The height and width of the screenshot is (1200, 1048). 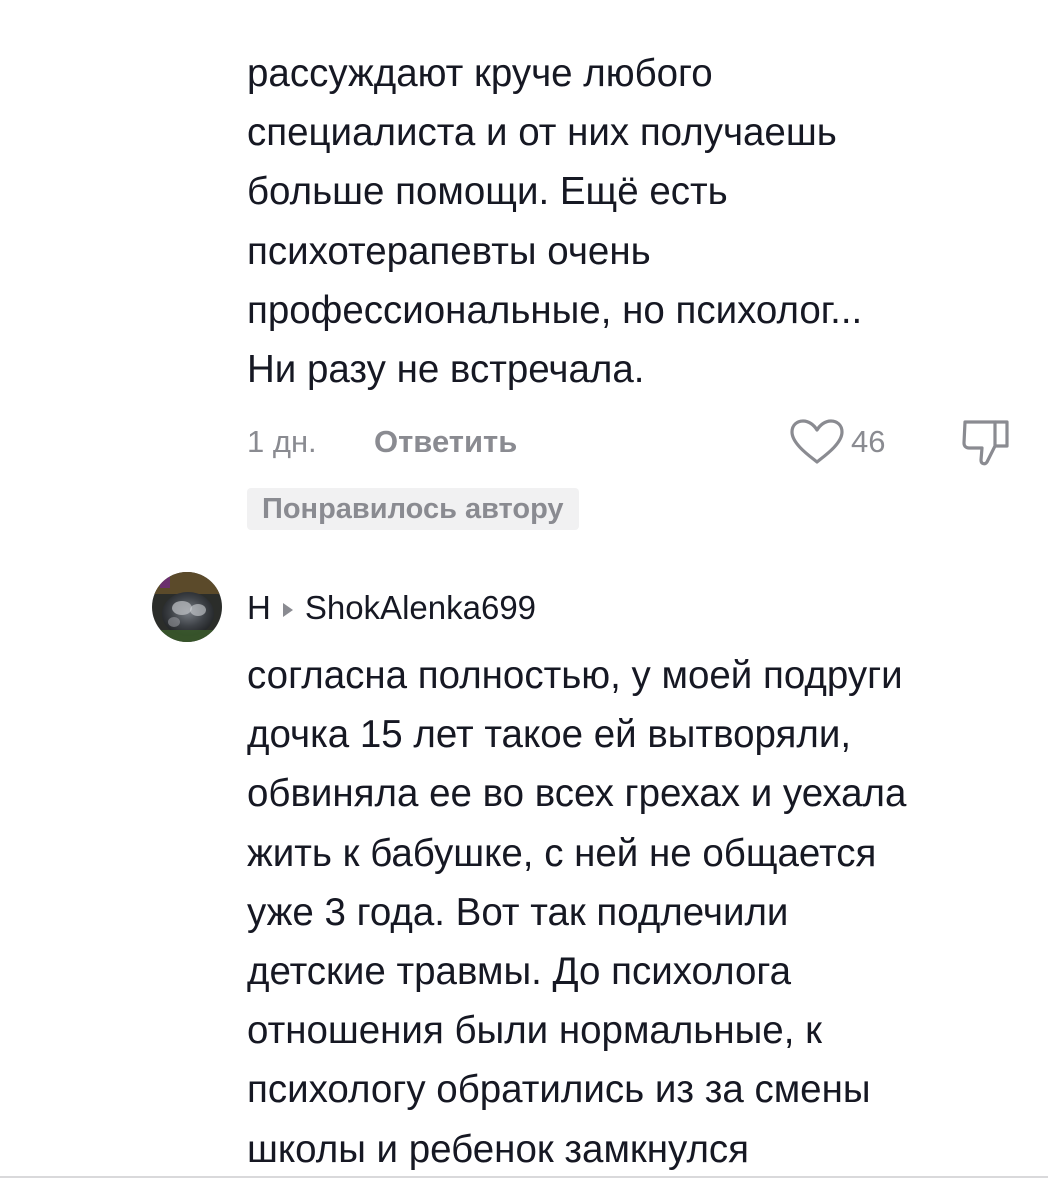 What do you see at coordinates (413, 509) in the screenshot?
I see `liked-by-author-badge: Понравилось автору` at bounding box center [413, 509].